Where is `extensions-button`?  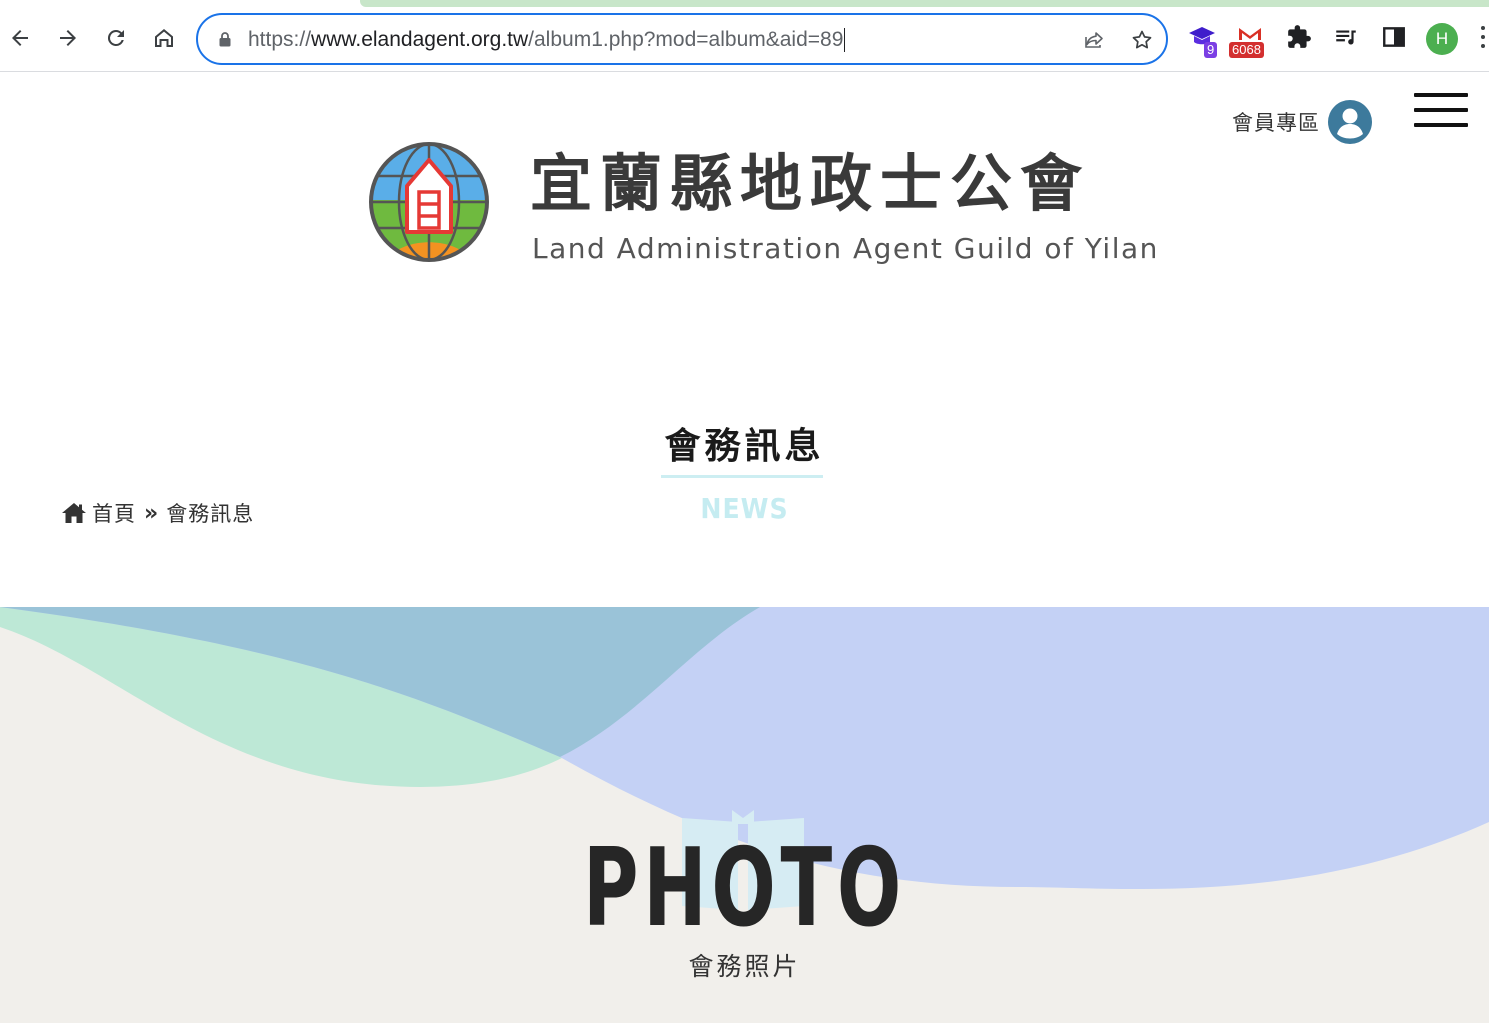 extensions-button is located at coordinates (1299, 39).